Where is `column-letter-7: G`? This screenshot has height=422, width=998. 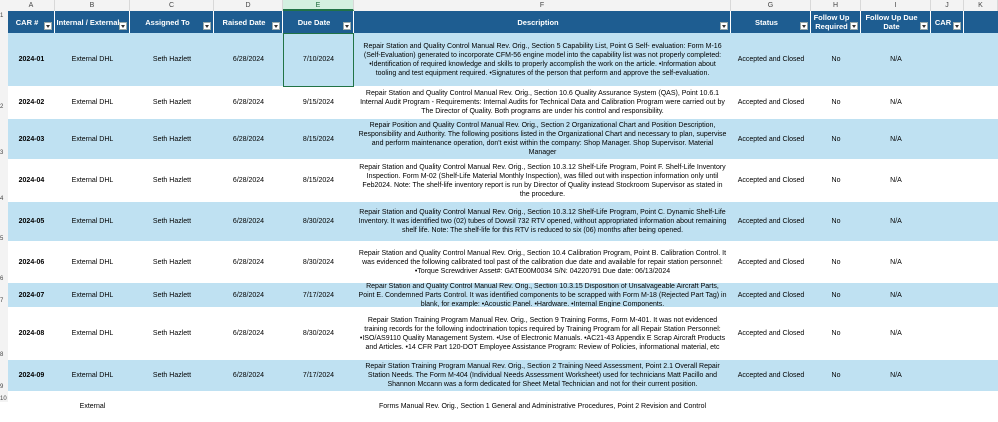
column-letter-7: G is located at coordinates (771, 5).